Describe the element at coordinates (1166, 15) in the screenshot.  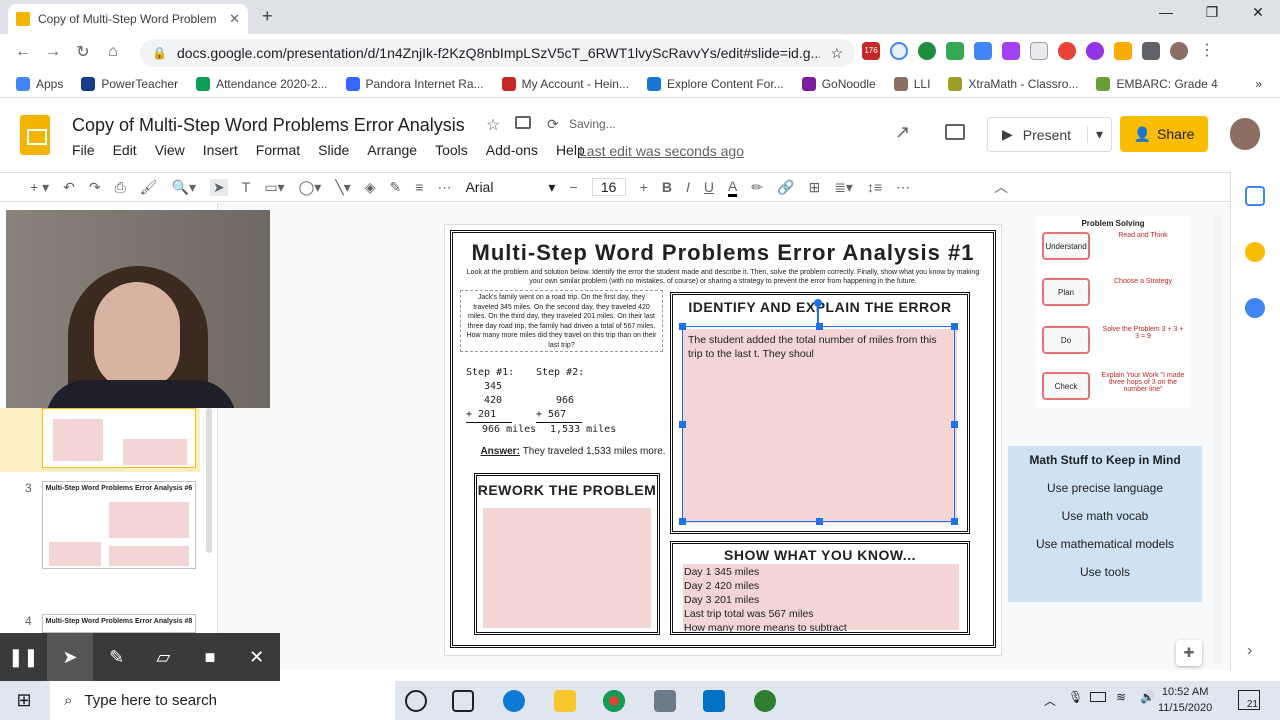
I see `minimize-icon: —` at that location.